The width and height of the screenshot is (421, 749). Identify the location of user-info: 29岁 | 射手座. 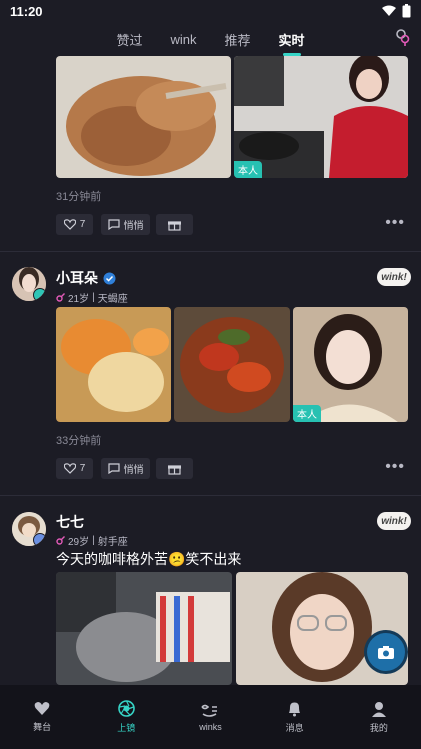
(92, 540).